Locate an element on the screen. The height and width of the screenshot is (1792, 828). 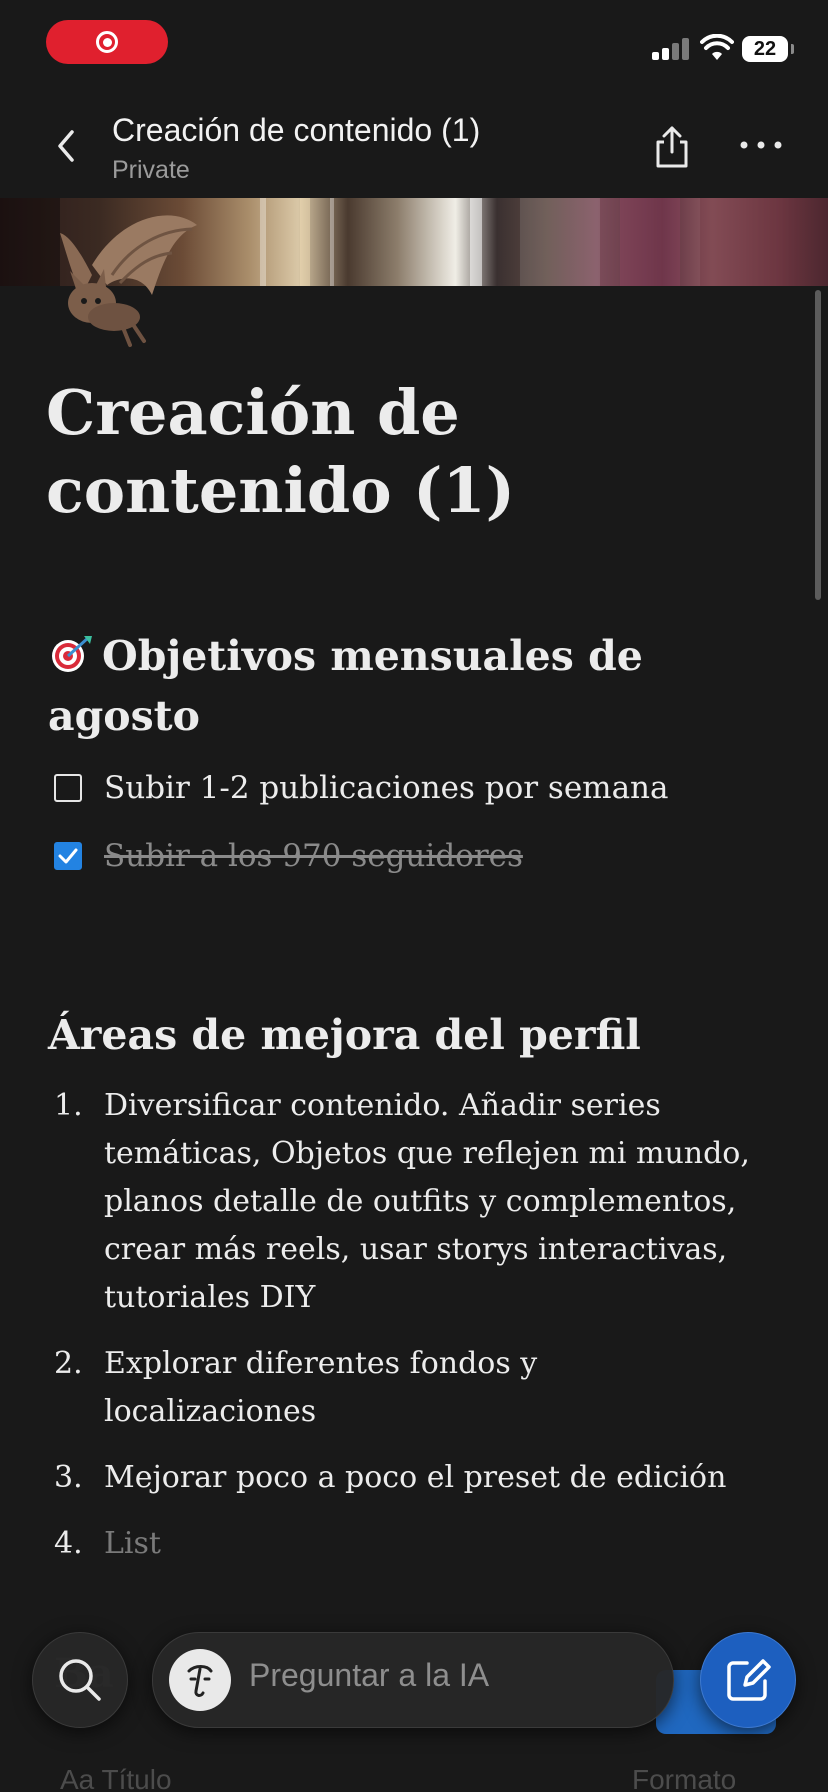
todo-item-done: Subir a los 970 seguidores is located at coordinates (288, 856).